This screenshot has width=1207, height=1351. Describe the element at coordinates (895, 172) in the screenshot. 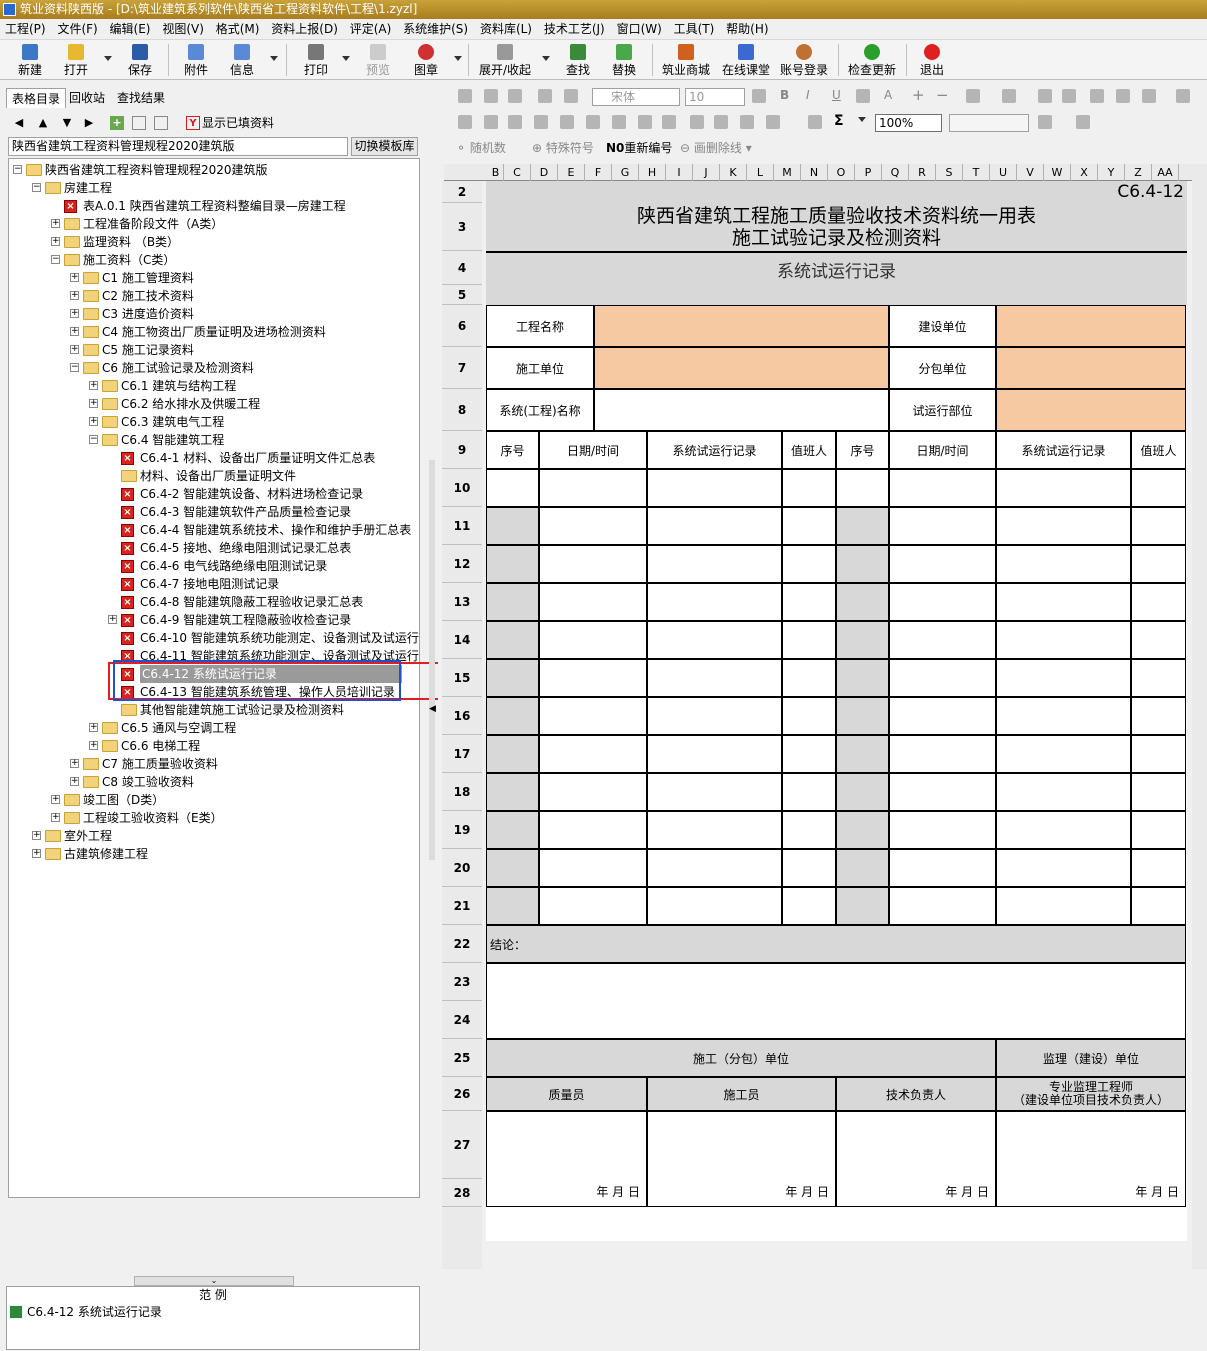

I see `column-header-cell: Q` at that location.